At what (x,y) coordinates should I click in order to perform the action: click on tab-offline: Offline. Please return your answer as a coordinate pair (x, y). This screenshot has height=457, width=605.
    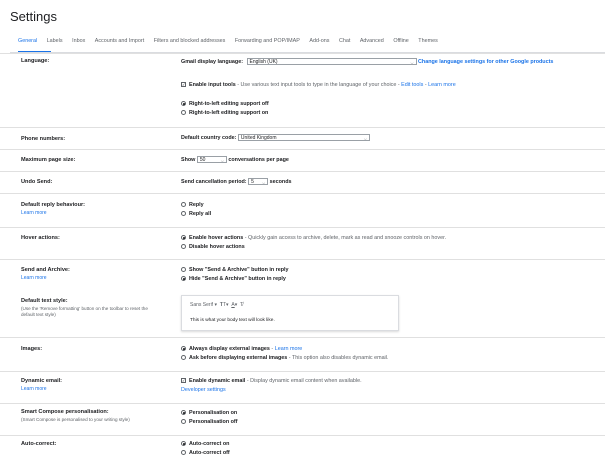
    Looking at the image, I should click on (400, 41).